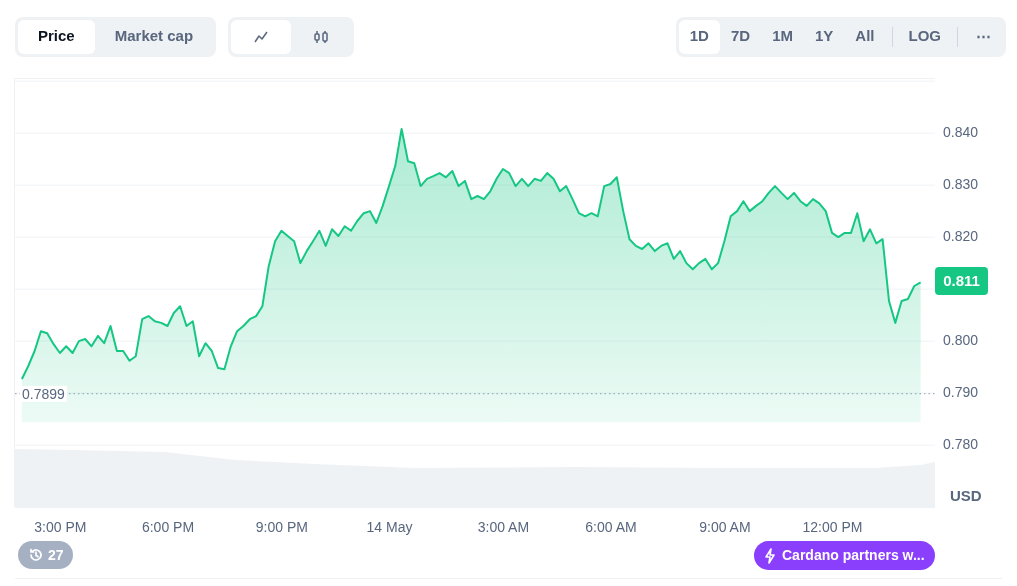 The height and width of the screenshot is (586, 1017). Describe the element at coordinates (961, 392) in the screenshot. I see `y-axis-label: 0.790` at that location.